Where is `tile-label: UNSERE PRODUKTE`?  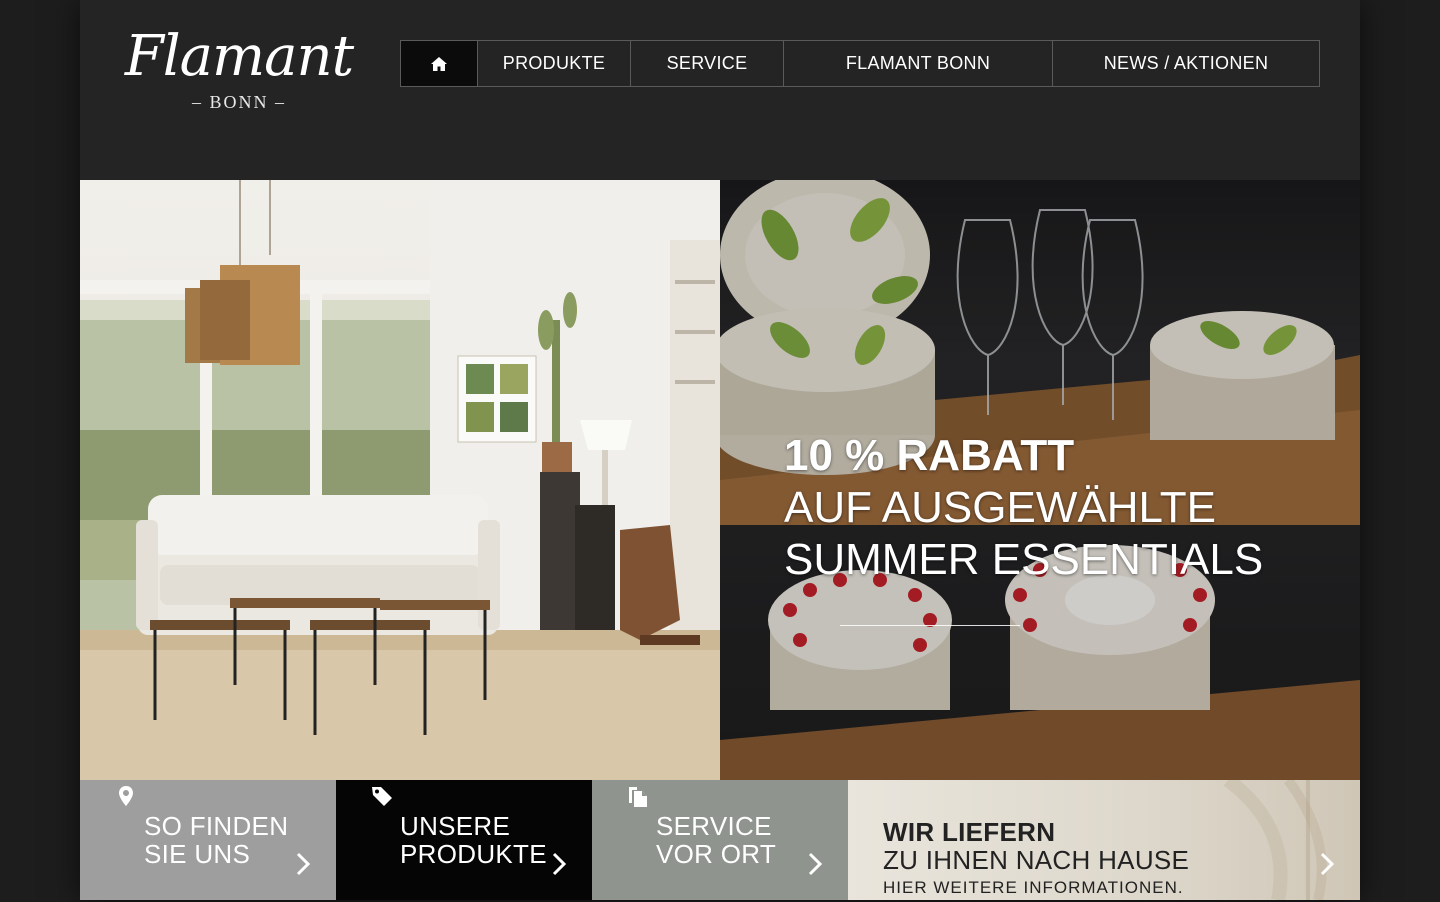 tile-label: UNSERE PRODUKTE is located at coordinates (473, 840).